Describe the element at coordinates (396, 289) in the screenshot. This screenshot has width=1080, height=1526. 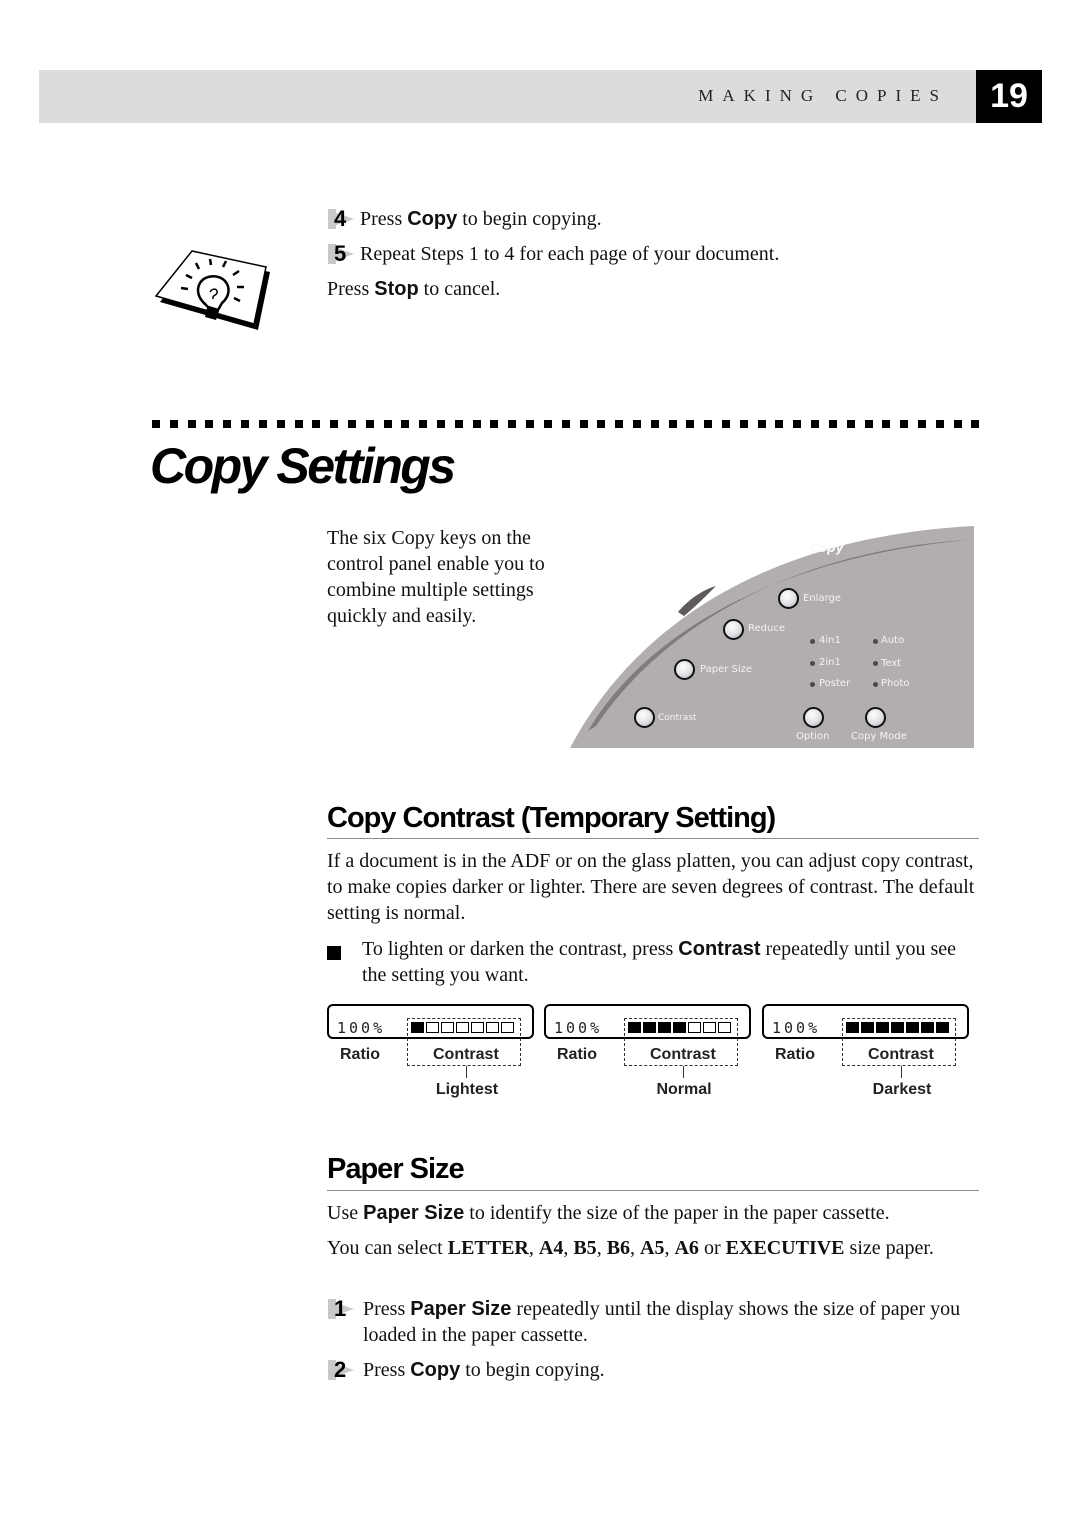
I see `key-stop: Stop` at that location.